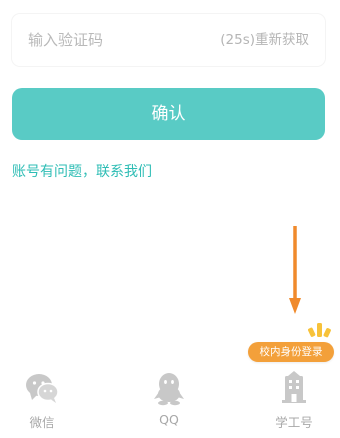 The height and width of the screenshot is (438, 340). I want to click on login-option-label: 学工号, so click(294, 422).